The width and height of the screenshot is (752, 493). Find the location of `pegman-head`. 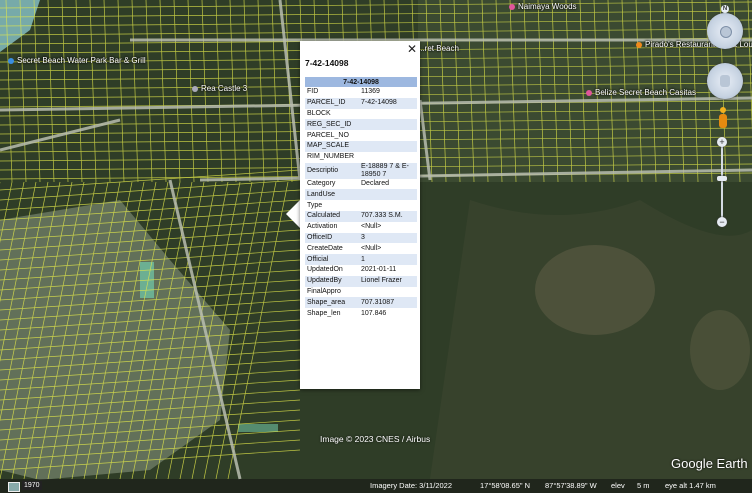

pegman-head is located at coordinates (723, 110).